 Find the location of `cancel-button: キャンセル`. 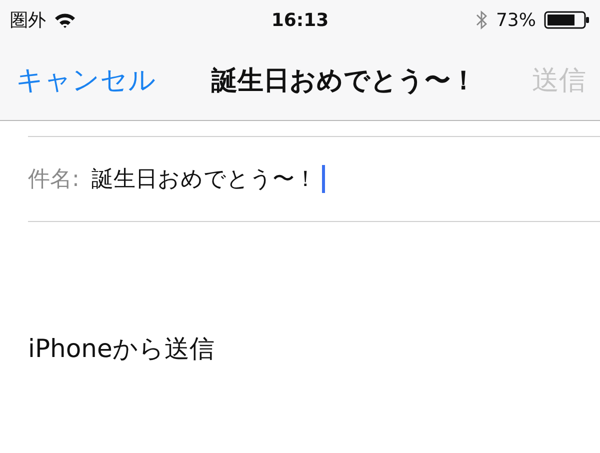

cancel-button: キャンセル is located at coordinates (86, 80).